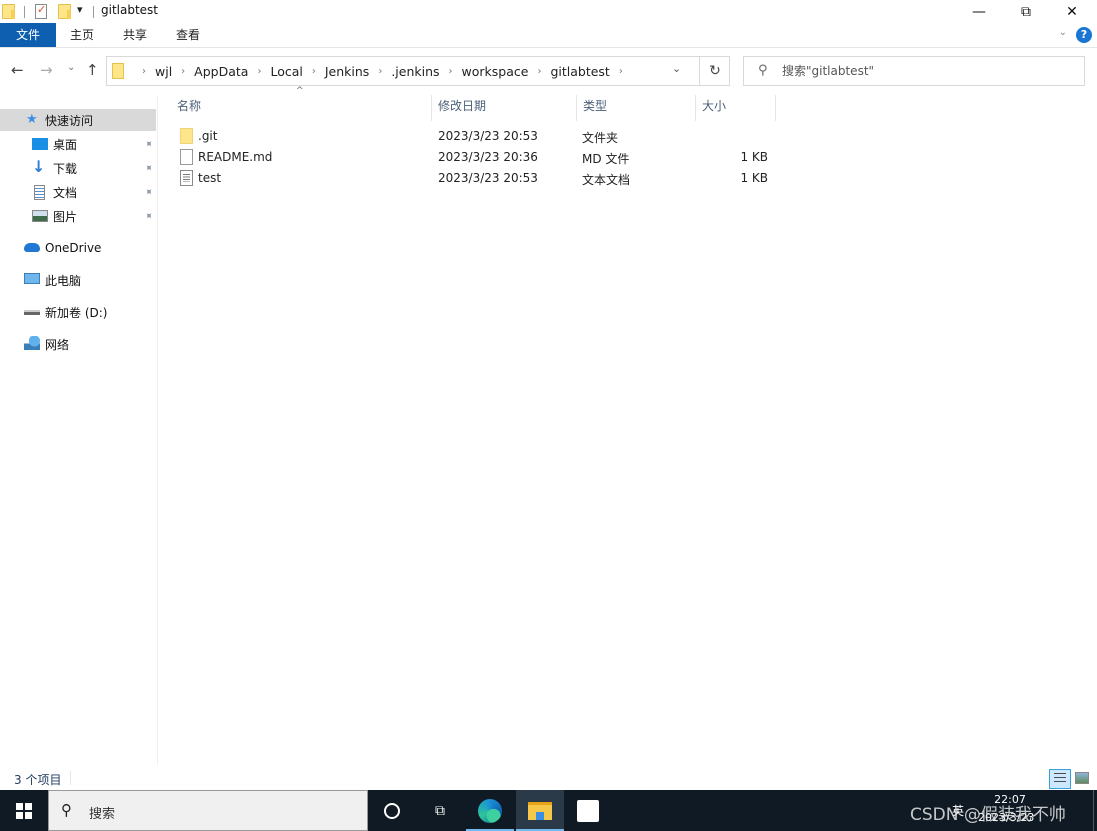 The width and height of the screenshot is (1097, 831). I want to click on minimize-button: —, so click(979, 11).